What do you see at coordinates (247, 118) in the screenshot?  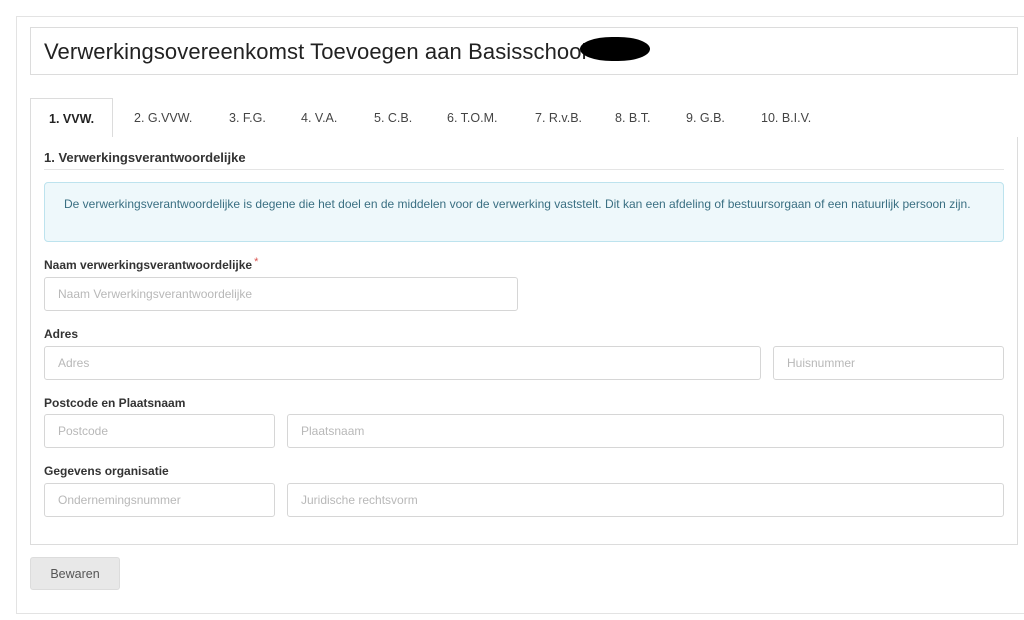 I see `tab-fg: 3. F.G.` at bounding box center [247, 118].